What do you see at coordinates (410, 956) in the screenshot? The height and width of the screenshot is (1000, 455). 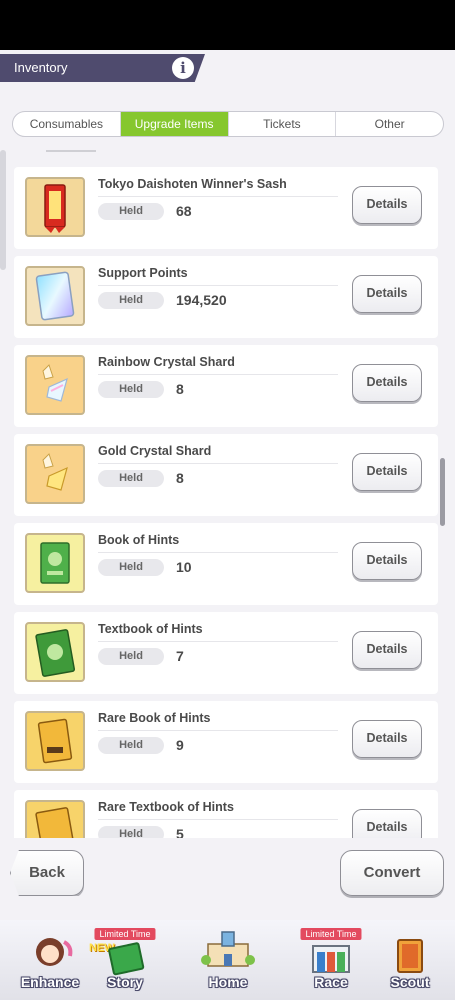 I see `scout-card-icon` at bounding box center [410, 956].